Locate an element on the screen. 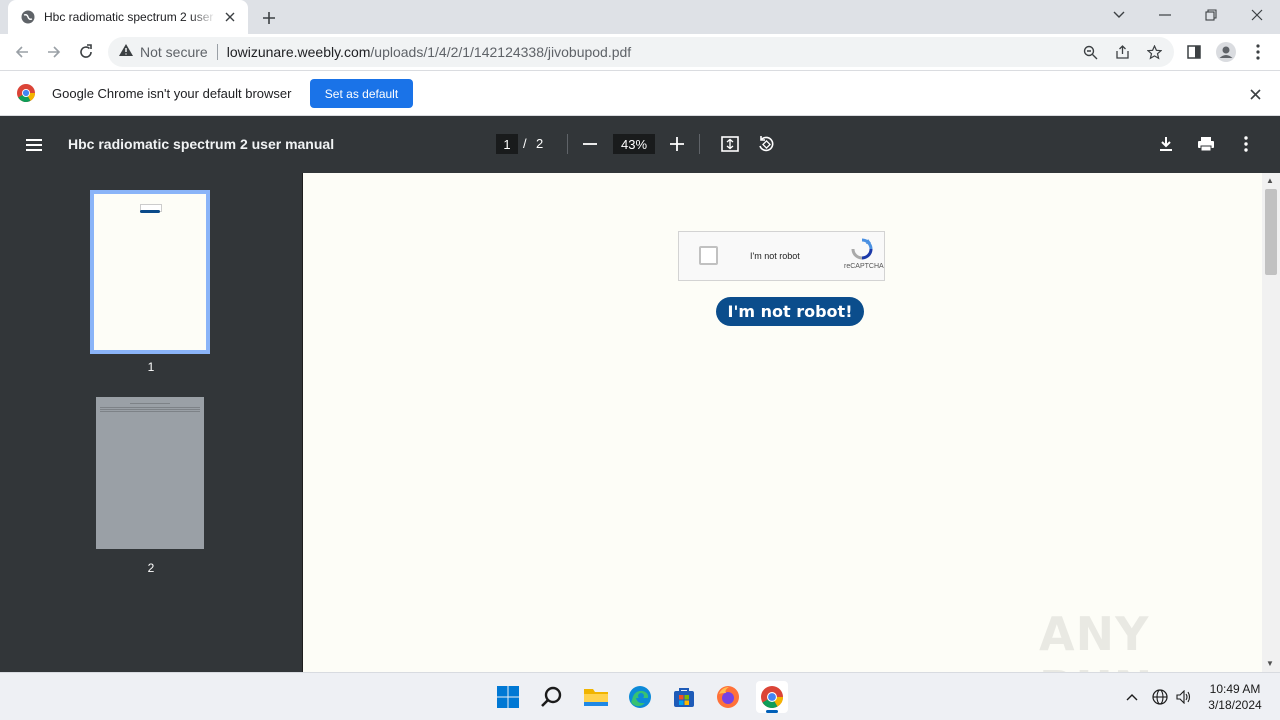  system-clock: 10:49 AM 3/18/2024 is located at coordinates (1235, 697).